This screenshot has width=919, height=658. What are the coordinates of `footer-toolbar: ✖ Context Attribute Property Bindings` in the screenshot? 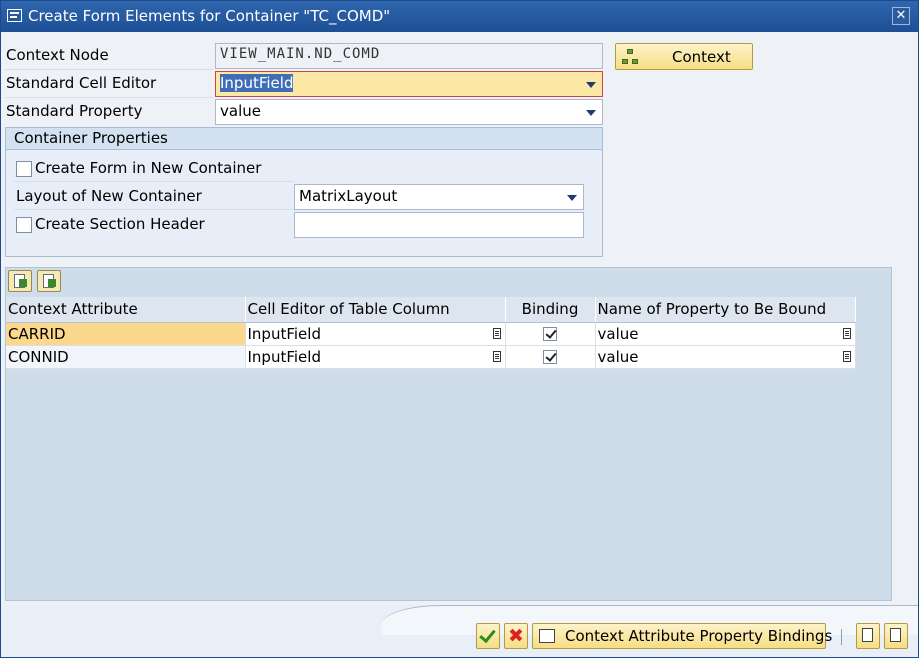 It's located at (459, 631).